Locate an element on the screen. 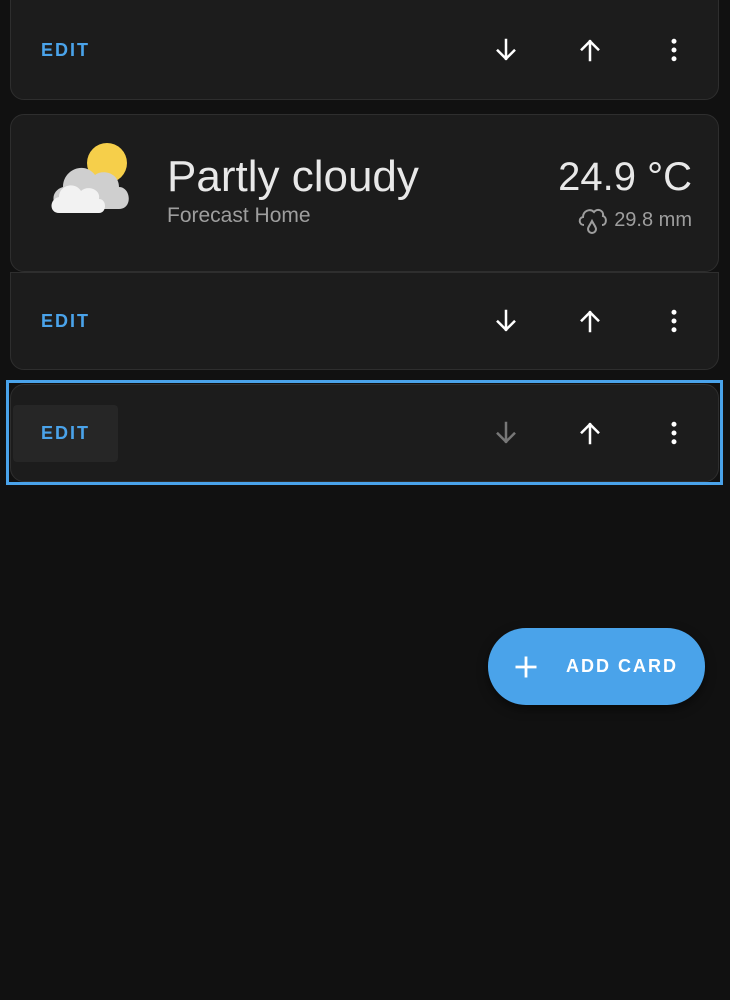 The width and height of the screenshot is (730, 1000). card-editor-bar-selected: EDIT is located at coordinates (364, 433).